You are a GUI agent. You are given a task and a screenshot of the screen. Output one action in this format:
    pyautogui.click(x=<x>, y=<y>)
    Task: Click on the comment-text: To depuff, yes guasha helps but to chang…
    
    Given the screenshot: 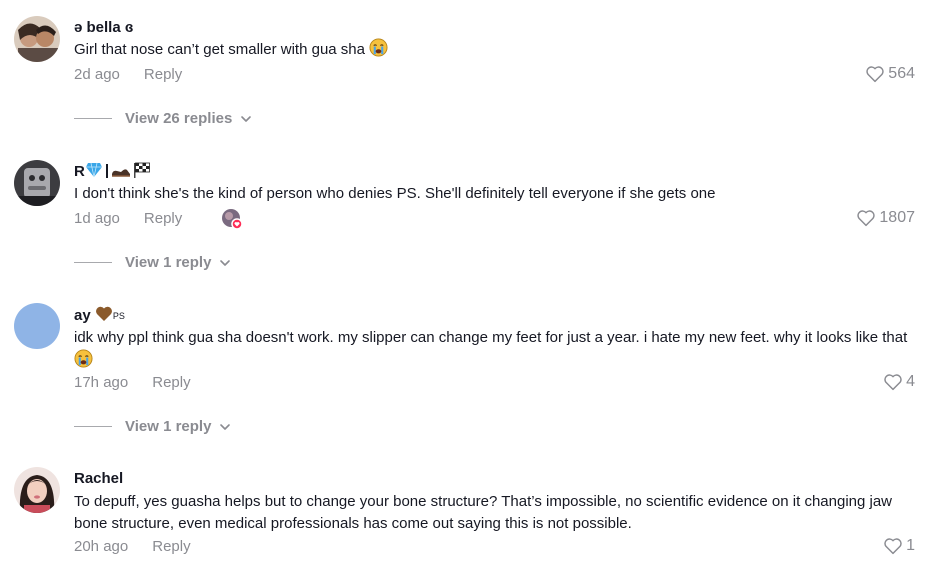 What is the action you would take?
    pyautogui.click(x=483, y=512)
    